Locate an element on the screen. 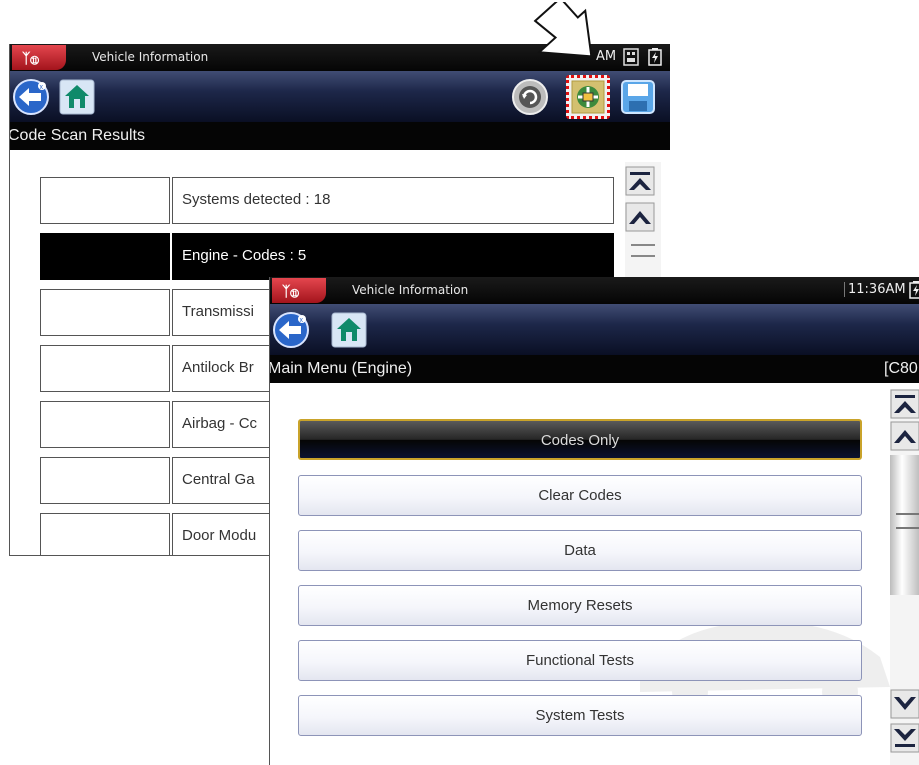 This screenshot has height=765, width=919. reset-button is located at coordinates (530, 97).